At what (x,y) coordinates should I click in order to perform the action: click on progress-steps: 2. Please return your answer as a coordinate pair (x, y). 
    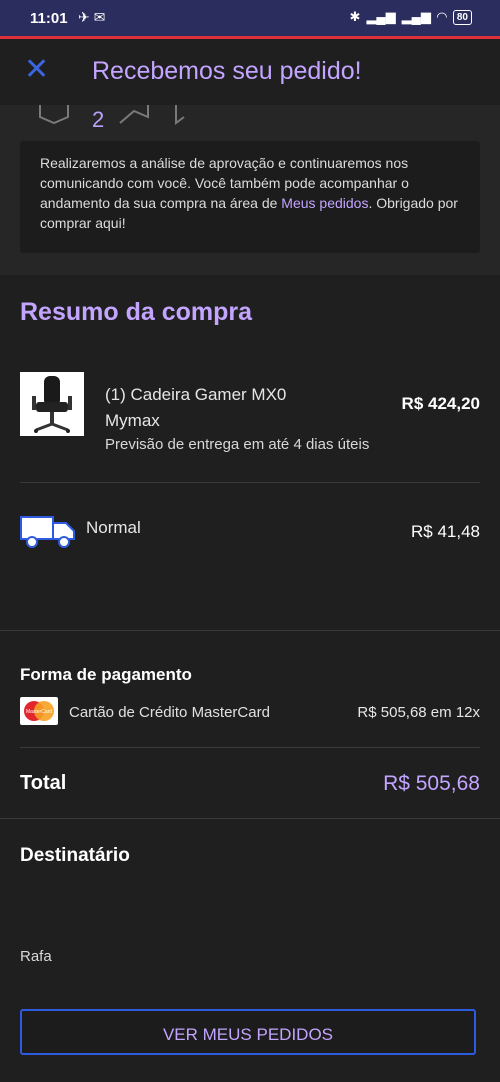
    Looking at the image, I should click on (138, 118).